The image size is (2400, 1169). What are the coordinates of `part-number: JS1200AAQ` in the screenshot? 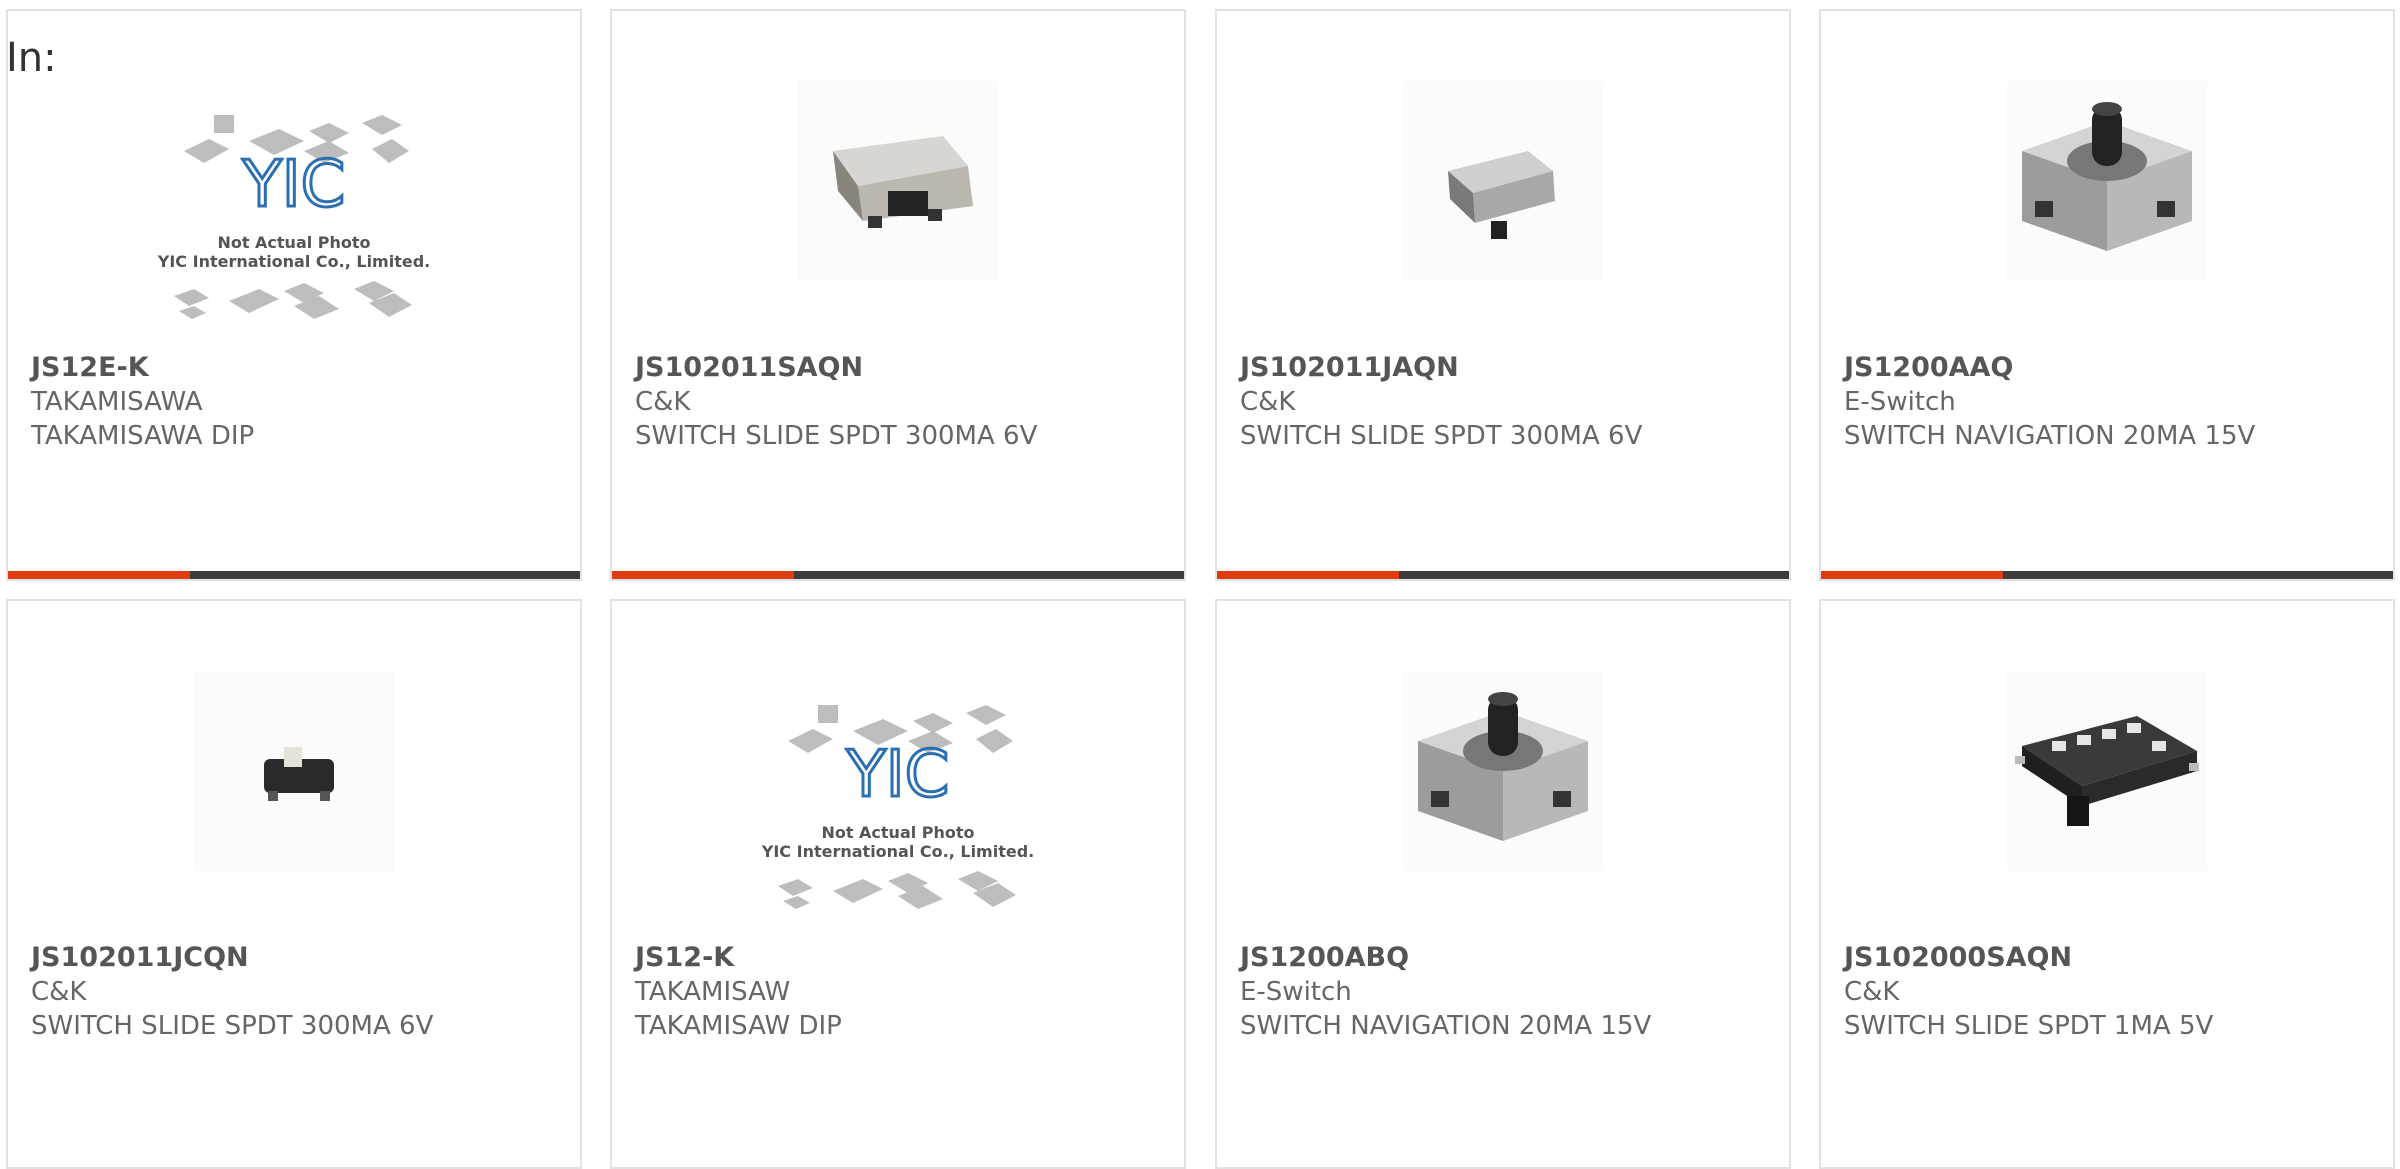 It's located at (1928, 368).